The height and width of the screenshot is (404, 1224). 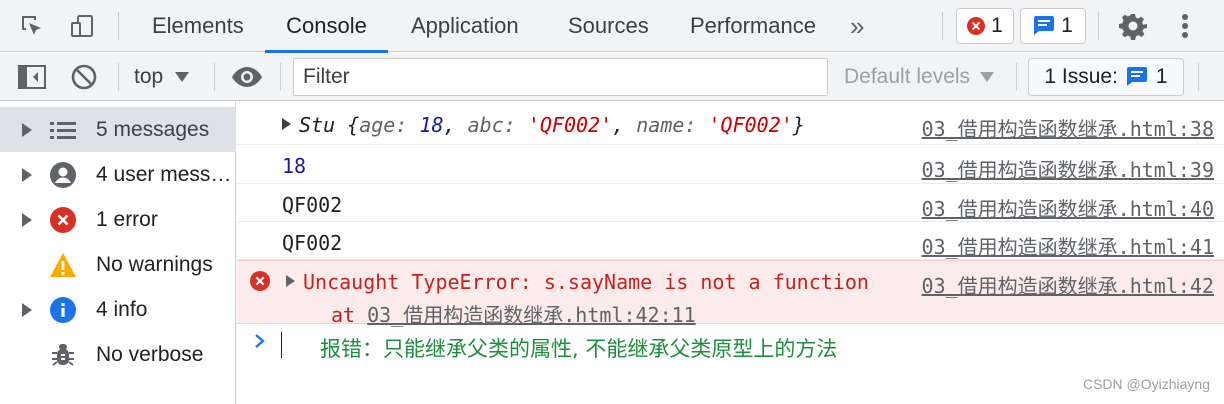 What do you see at coordinates (997, 25) in the screenshot?
I see `error-count: 1` at bounding box center [997, 25].